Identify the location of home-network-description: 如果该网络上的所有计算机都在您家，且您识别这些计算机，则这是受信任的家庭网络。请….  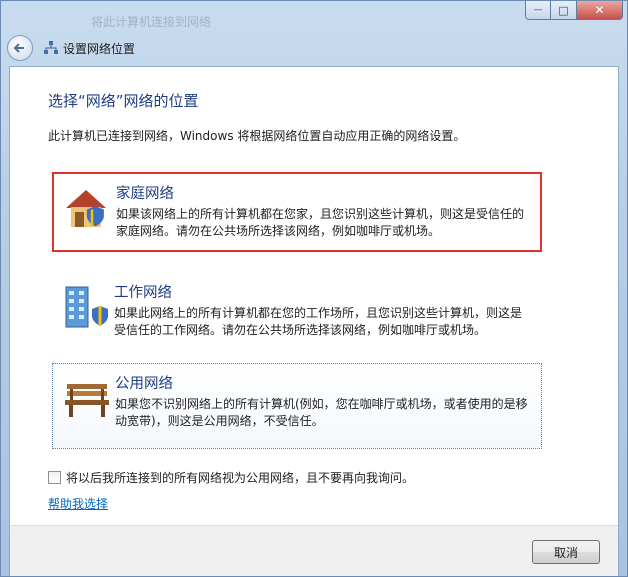
(320, 222).